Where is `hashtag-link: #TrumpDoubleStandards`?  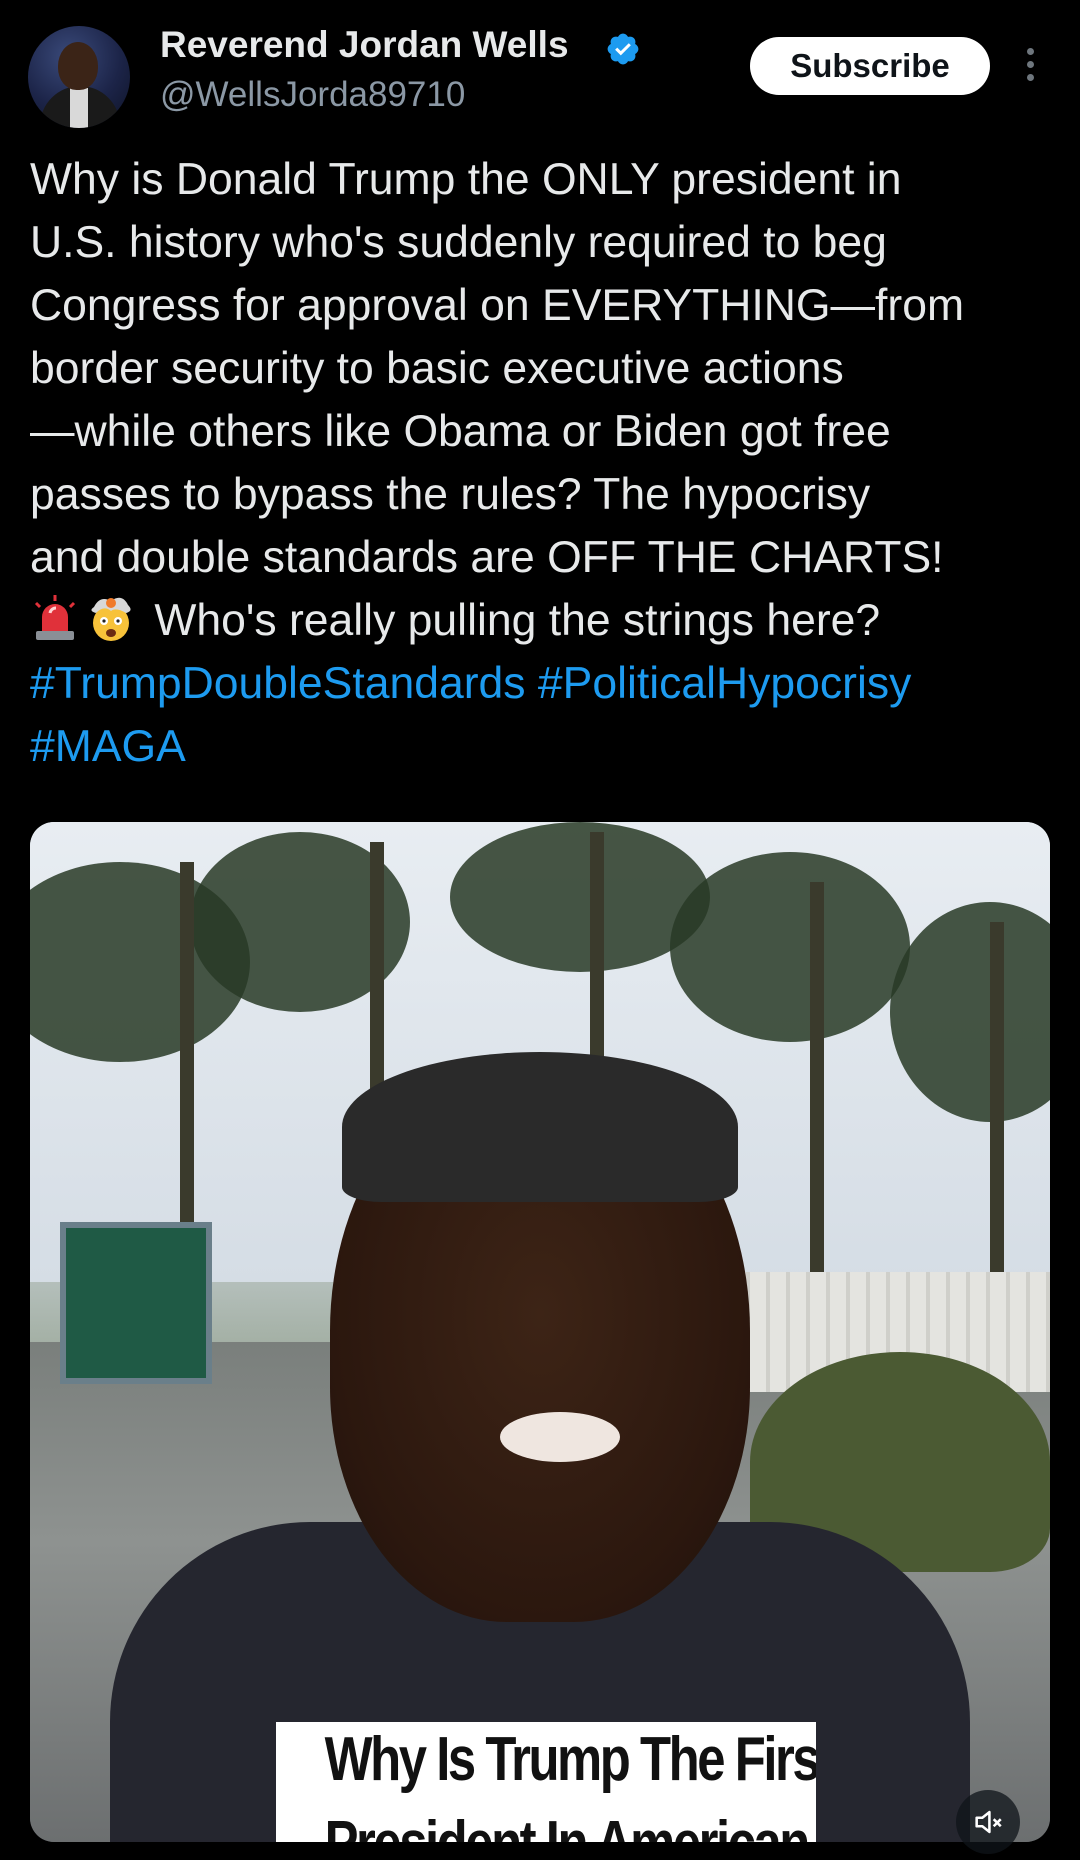
hashtag-link: #TrumpDoubleStandards is located at coordinates (278, 683).